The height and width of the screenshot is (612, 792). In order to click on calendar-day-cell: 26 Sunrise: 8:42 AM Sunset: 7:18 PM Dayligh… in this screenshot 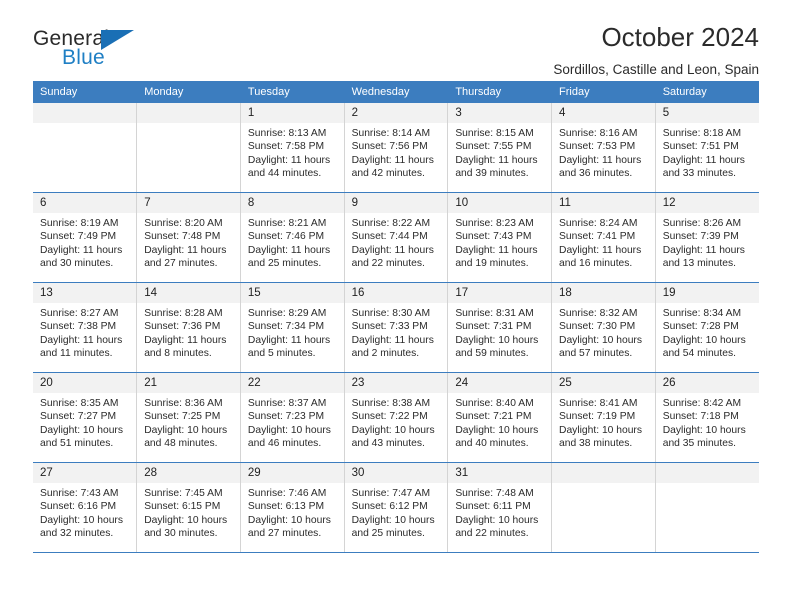, I will do `click(707, 417)`.